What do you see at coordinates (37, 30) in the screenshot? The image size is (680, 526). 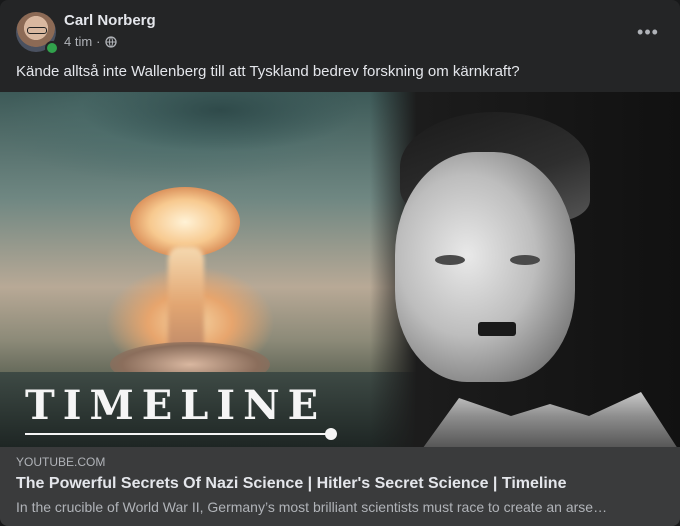 I see `avatar-glasses` at bounding box center [37, 30].